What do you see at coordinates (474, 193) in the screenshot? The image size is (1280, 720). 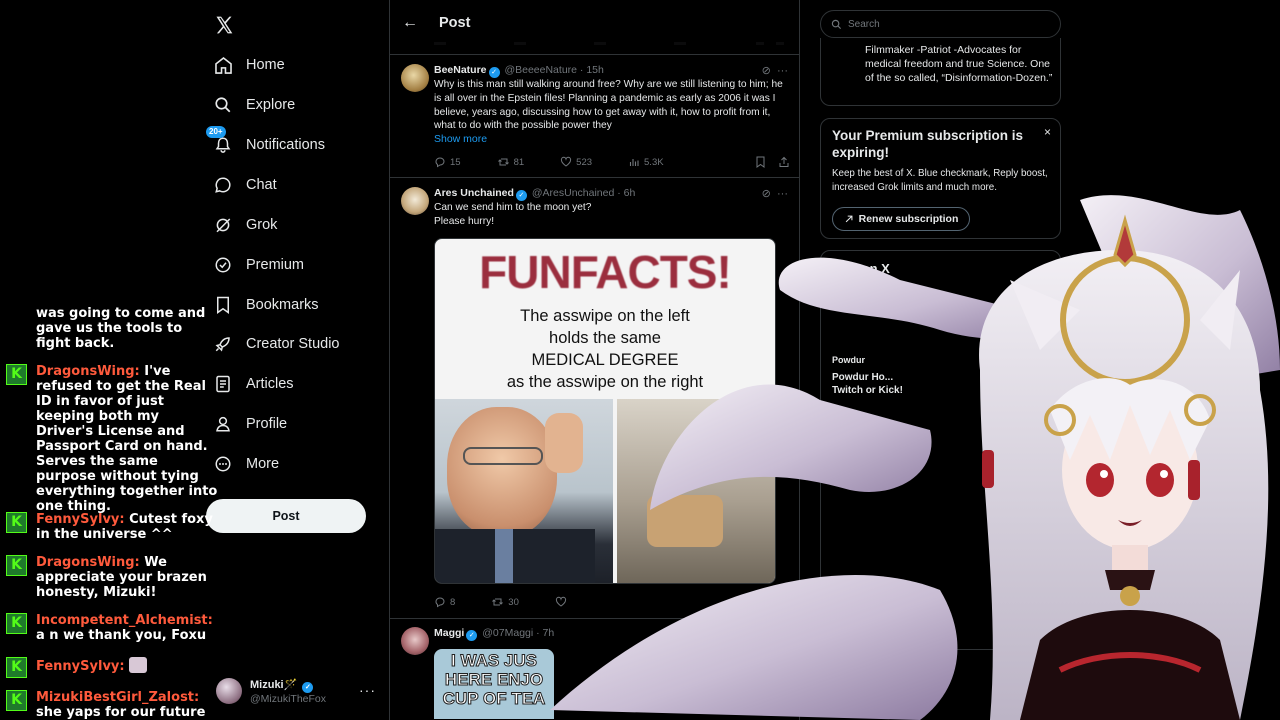 I see `tweet-author-name: Ares Unchained` at bounding box center [474, 193].